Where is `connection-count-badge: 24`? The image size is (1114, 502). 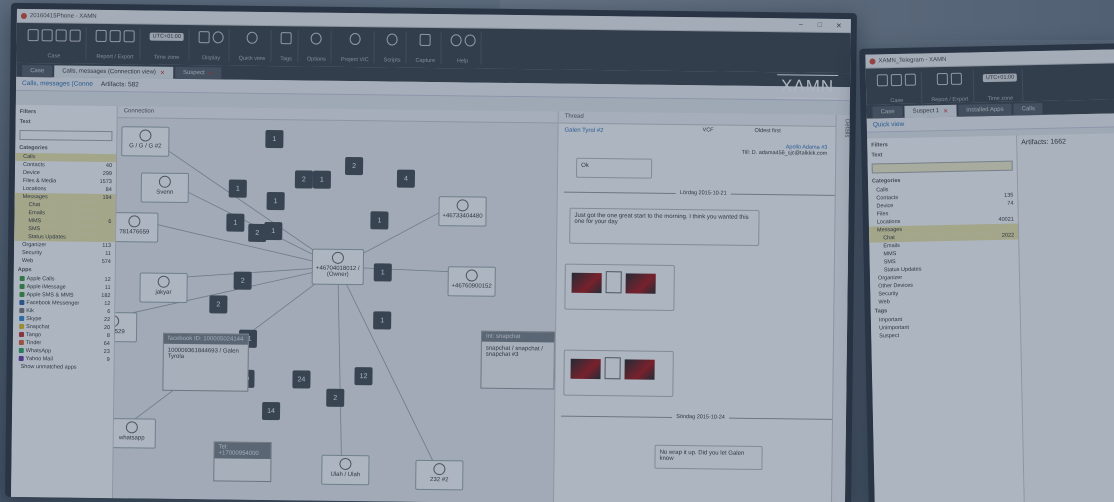 connection-count-badge: 24 is located at coordinates (301, 379).